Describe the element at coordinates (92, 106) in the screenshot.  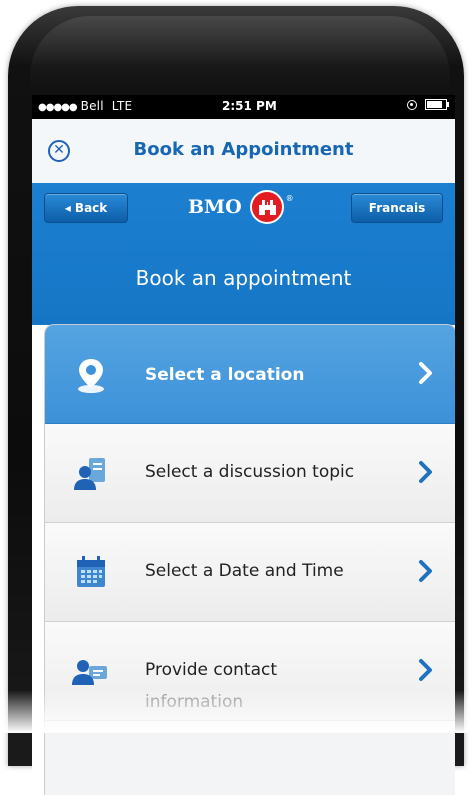
I see `carrier-name: Bell` at that location.